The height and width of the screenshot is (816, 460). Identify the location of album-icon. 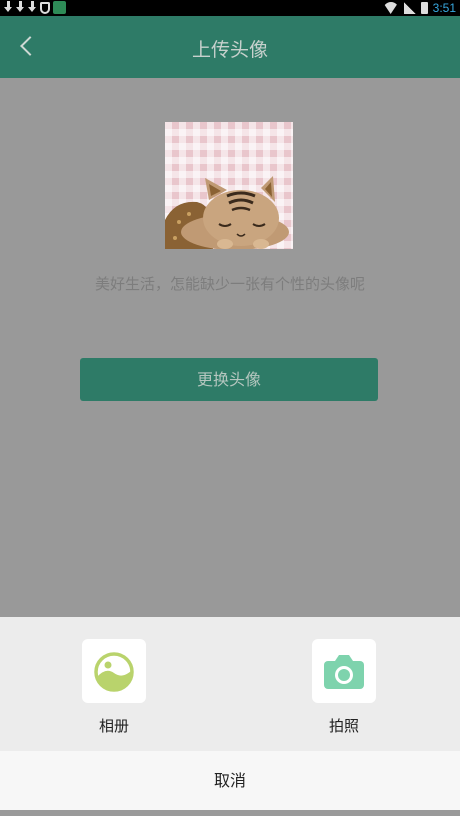
(114, 672).